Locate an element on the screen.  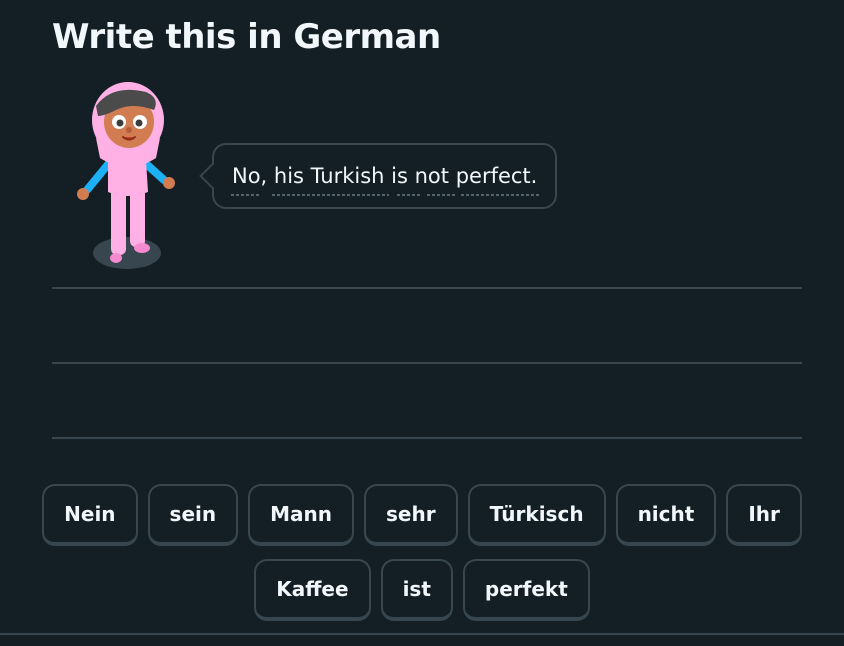
speech-bubble-tail is located at coordinates (212, 176).